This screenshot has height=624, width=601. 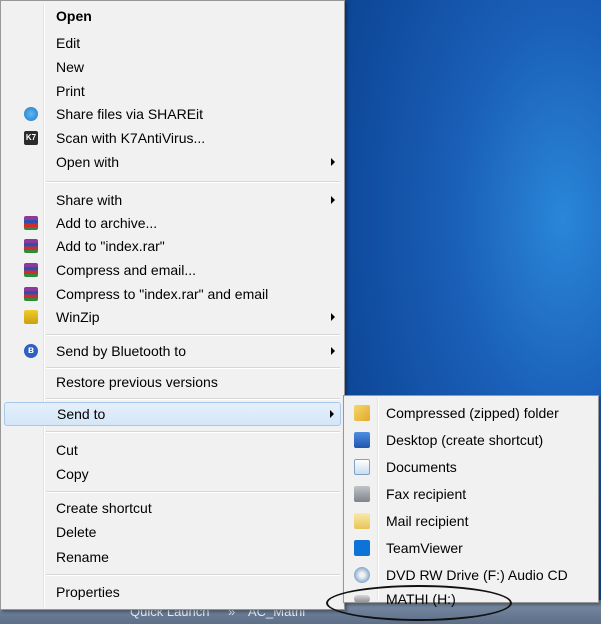 What do you see at coordinates (31, 114) in the screenshot?
I see `shareit-icon` at bounding box center [31, 114].